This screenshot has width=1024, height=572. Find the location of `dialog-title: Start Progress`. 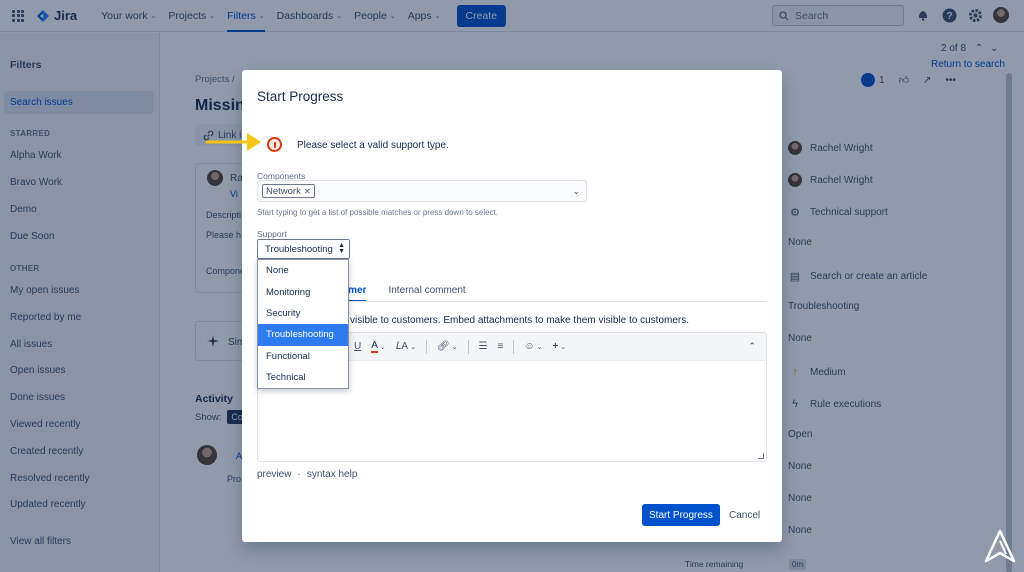

dialog-title: Start Progress is located at coordinates (300, 96).